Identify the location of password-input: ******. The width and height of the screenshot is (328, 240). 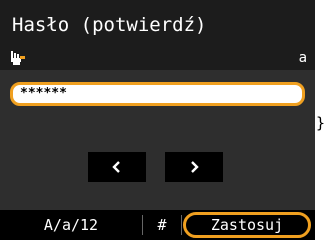
(157, 94).